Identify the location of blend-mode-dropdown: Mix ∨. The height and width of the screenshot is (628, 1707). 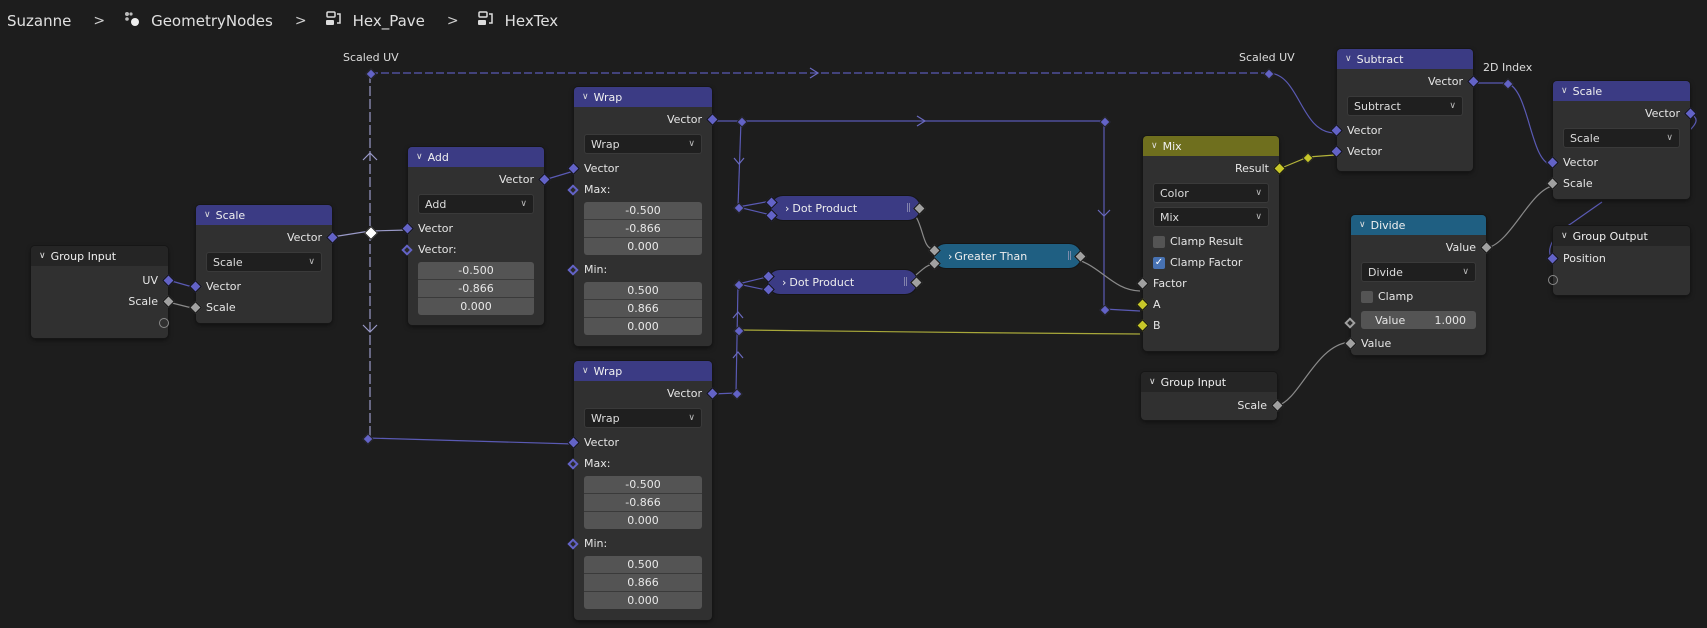
(1211, 217).